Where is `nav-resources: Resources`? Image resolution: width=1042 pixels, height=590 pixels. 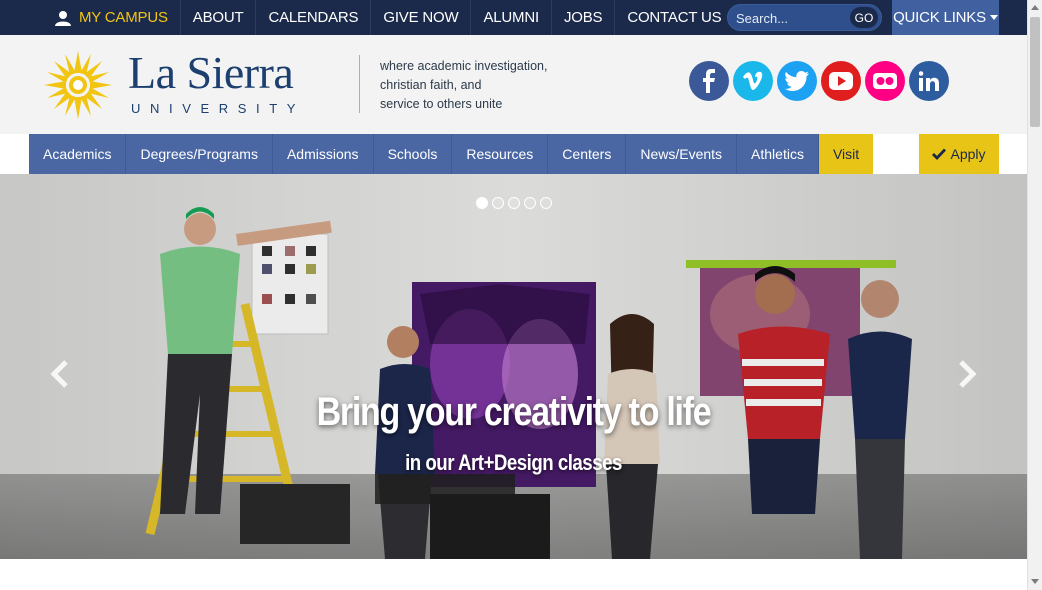
nav-resources: Resources is located at coordinates (500, 154).